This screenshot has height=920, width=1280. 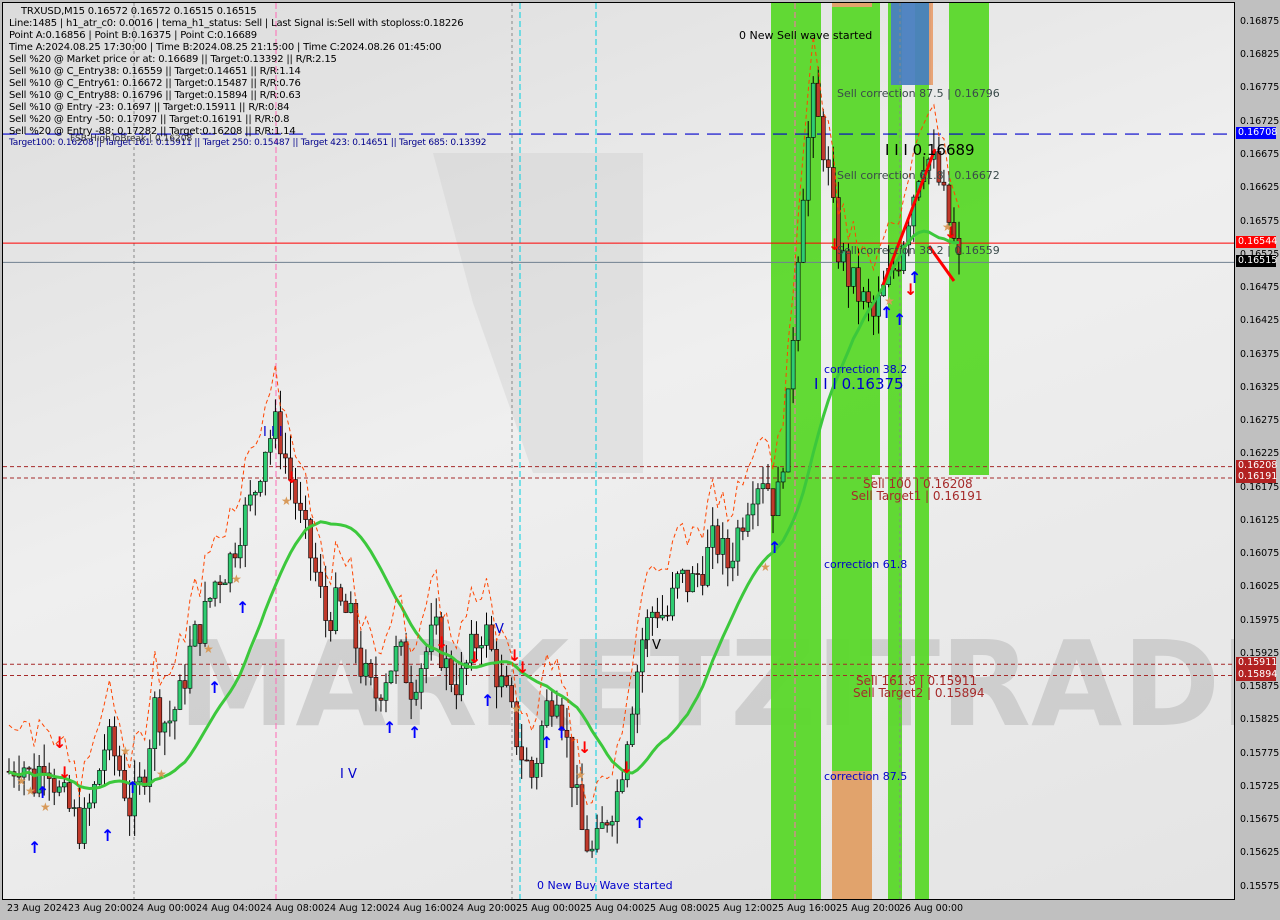 I want to click on correction-618-label: correction 61.8, so click(x=866, y=564).